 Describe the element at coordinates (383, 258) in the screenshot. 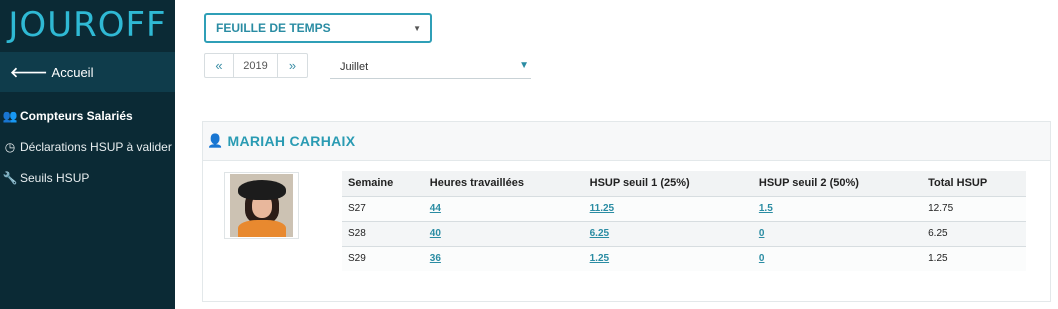

I see `week-cell: S29` at that location.